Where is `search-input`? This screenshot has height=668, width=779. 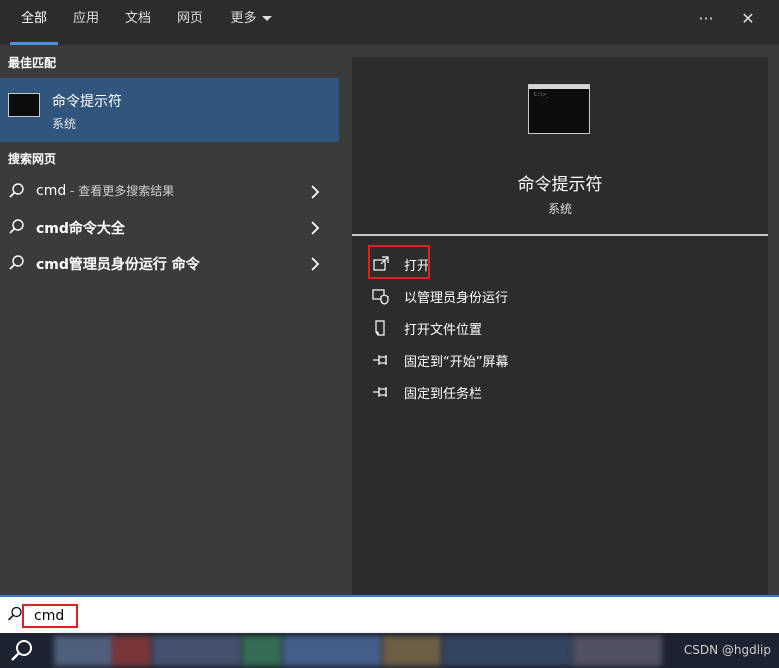
search-input is located at coordinates (50, 616).